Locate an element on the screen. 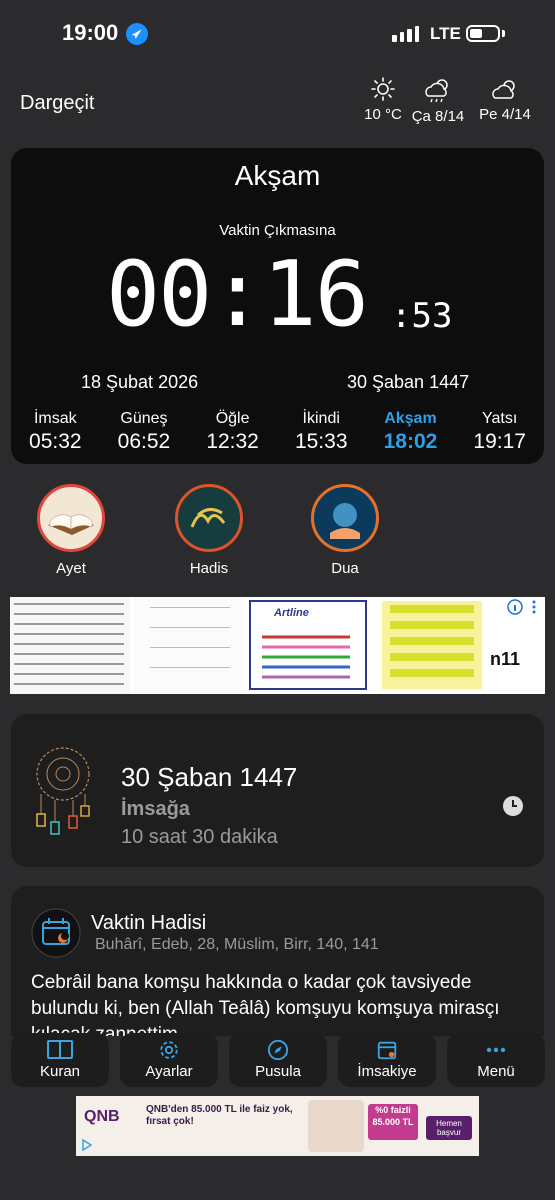 This screenshot has height=1200, width=555. nav-kuran-label: Kuran is located at coordinates (60, 1071).